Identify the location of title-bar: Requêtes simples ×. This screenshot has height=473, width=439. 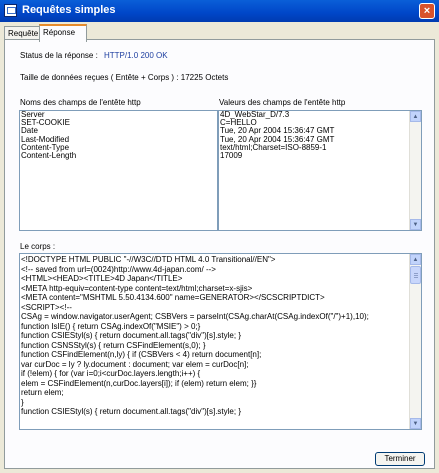
(219, 11).